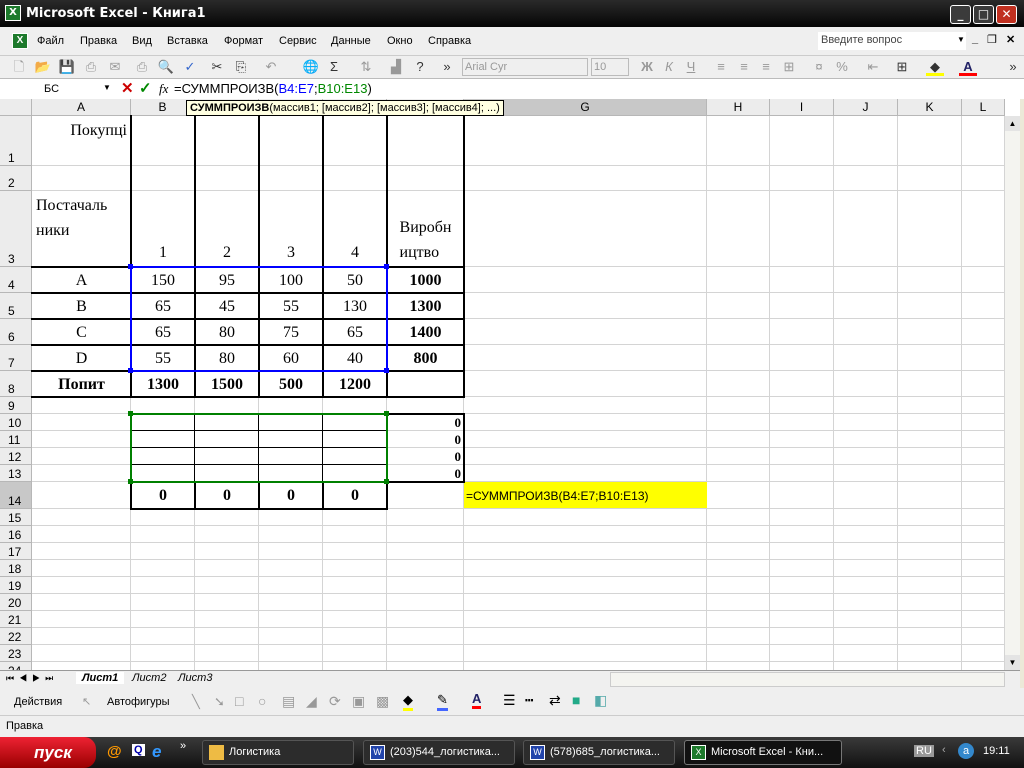 The height and width of the screenshot is (768, 1024). Describe the element at coordinates (163, 384) in the screenshot. I see `cell-b8: 1300` at that location.